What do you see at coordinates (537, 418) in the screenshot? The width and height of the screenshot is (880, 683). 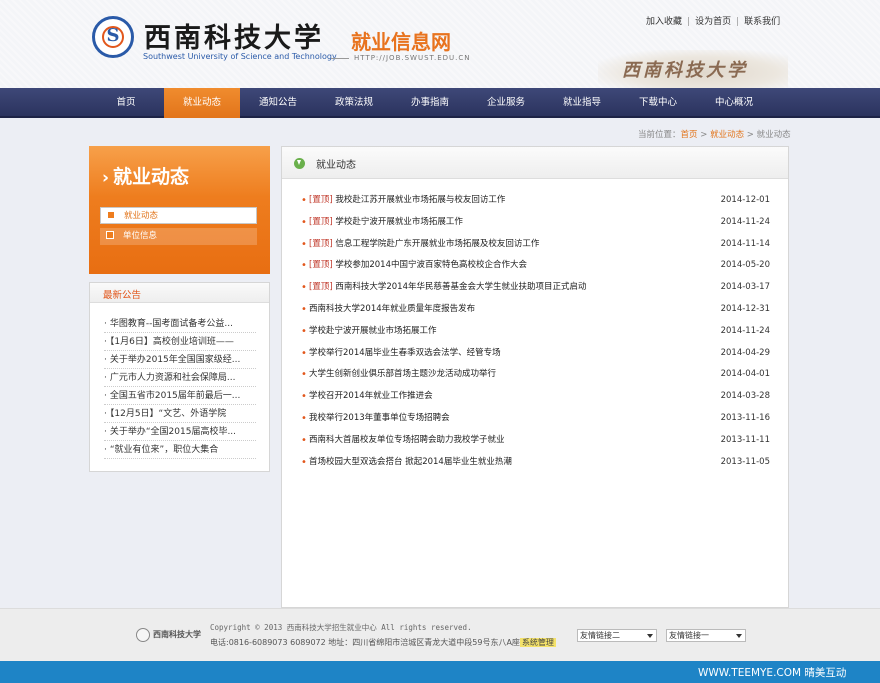 I see `news-row: • 我校举行2013年董事单位专场招聘会 2013-11-16` at bounding box center [537, 418].